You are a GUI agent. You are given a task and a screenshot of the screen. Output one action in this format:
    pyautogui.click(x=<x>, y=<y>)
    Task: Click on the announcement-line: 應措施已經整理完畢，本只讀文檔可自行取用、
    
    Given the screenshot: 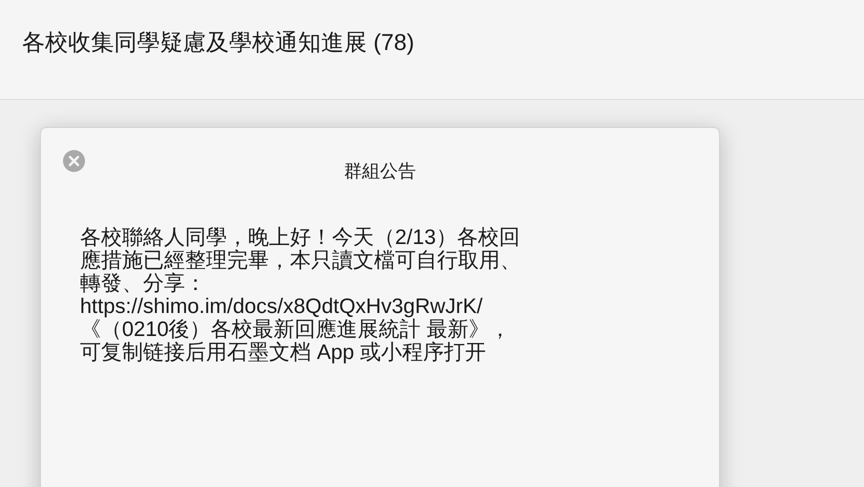 What is the action you would take?
    pyautogui.click(x=300, y=260)
    